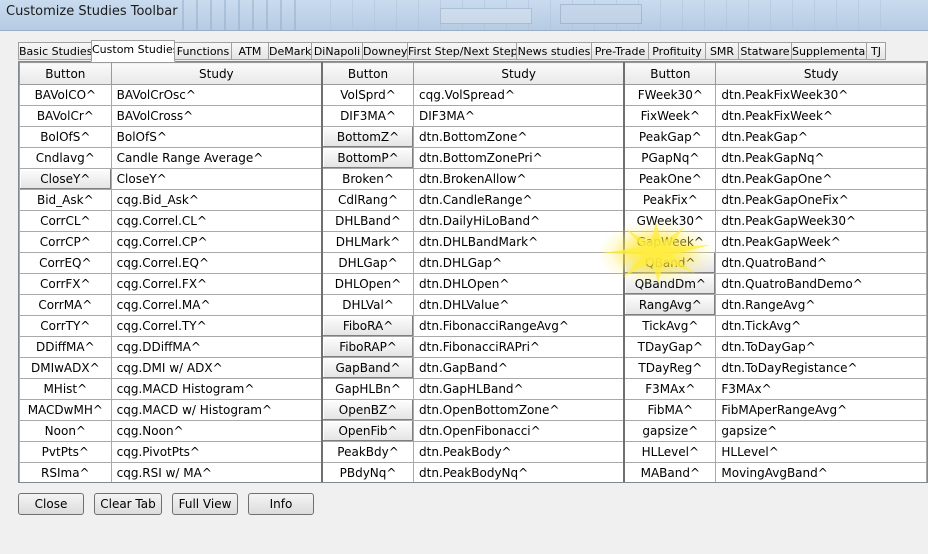 This screenshot has height=554, width=928. Describe the element at coordinates (519, 200) in the screenshot. I see `study-name: dtn.CandleRange^` at that location.